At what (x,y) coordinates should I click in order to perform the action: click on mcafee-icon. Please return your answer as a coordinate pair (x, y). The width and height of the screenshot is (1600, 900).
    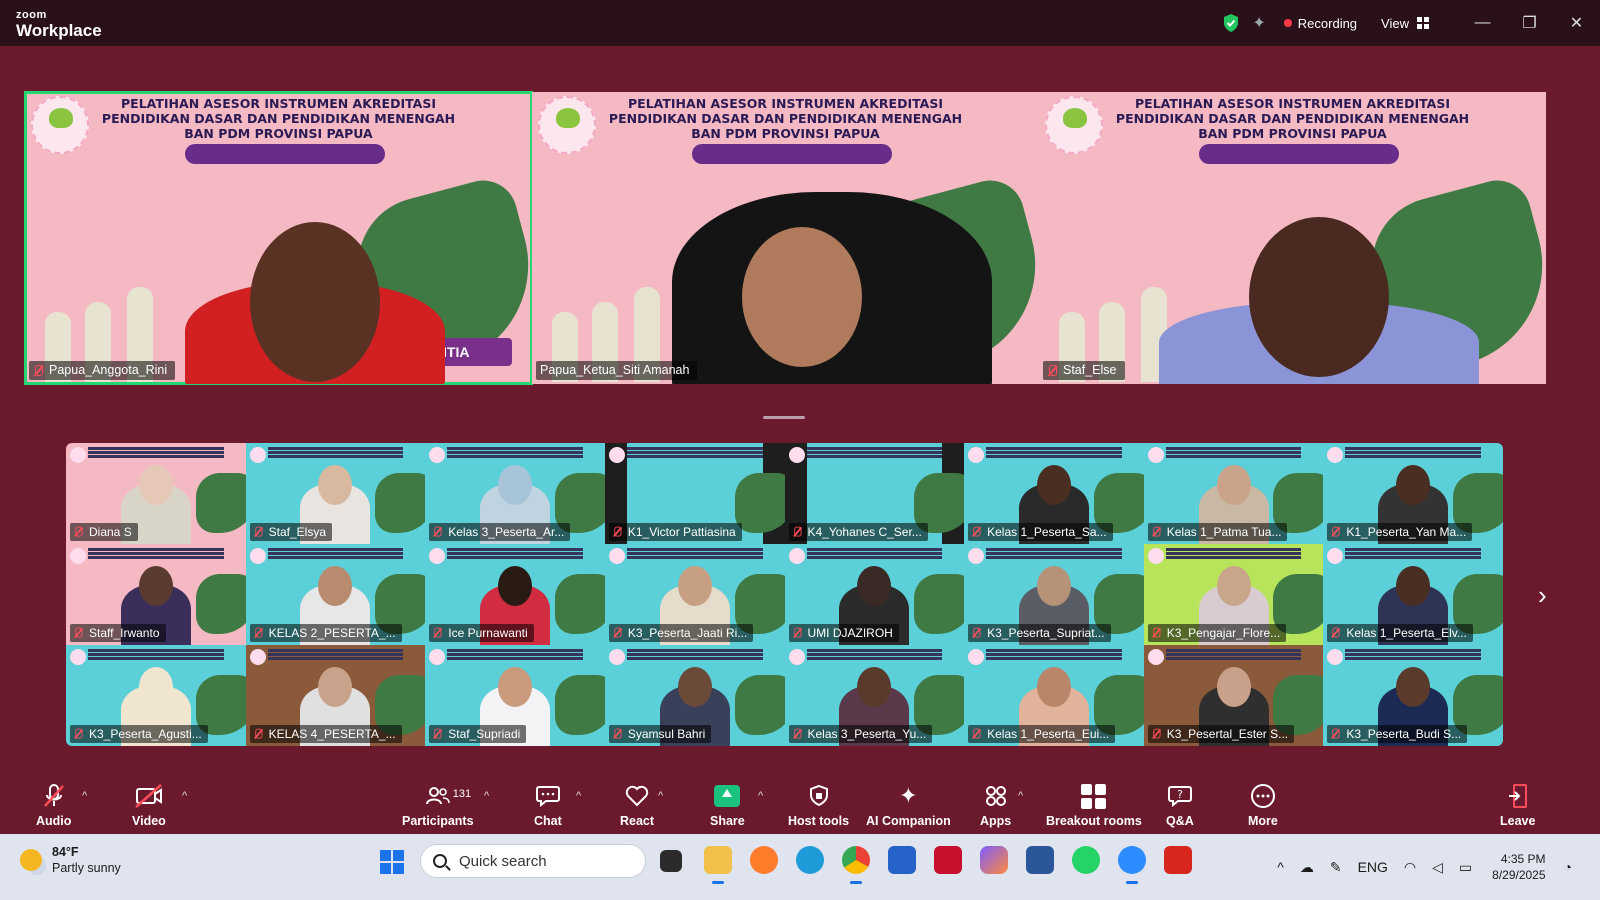
    Looking at the image, I should click on (948, 860).